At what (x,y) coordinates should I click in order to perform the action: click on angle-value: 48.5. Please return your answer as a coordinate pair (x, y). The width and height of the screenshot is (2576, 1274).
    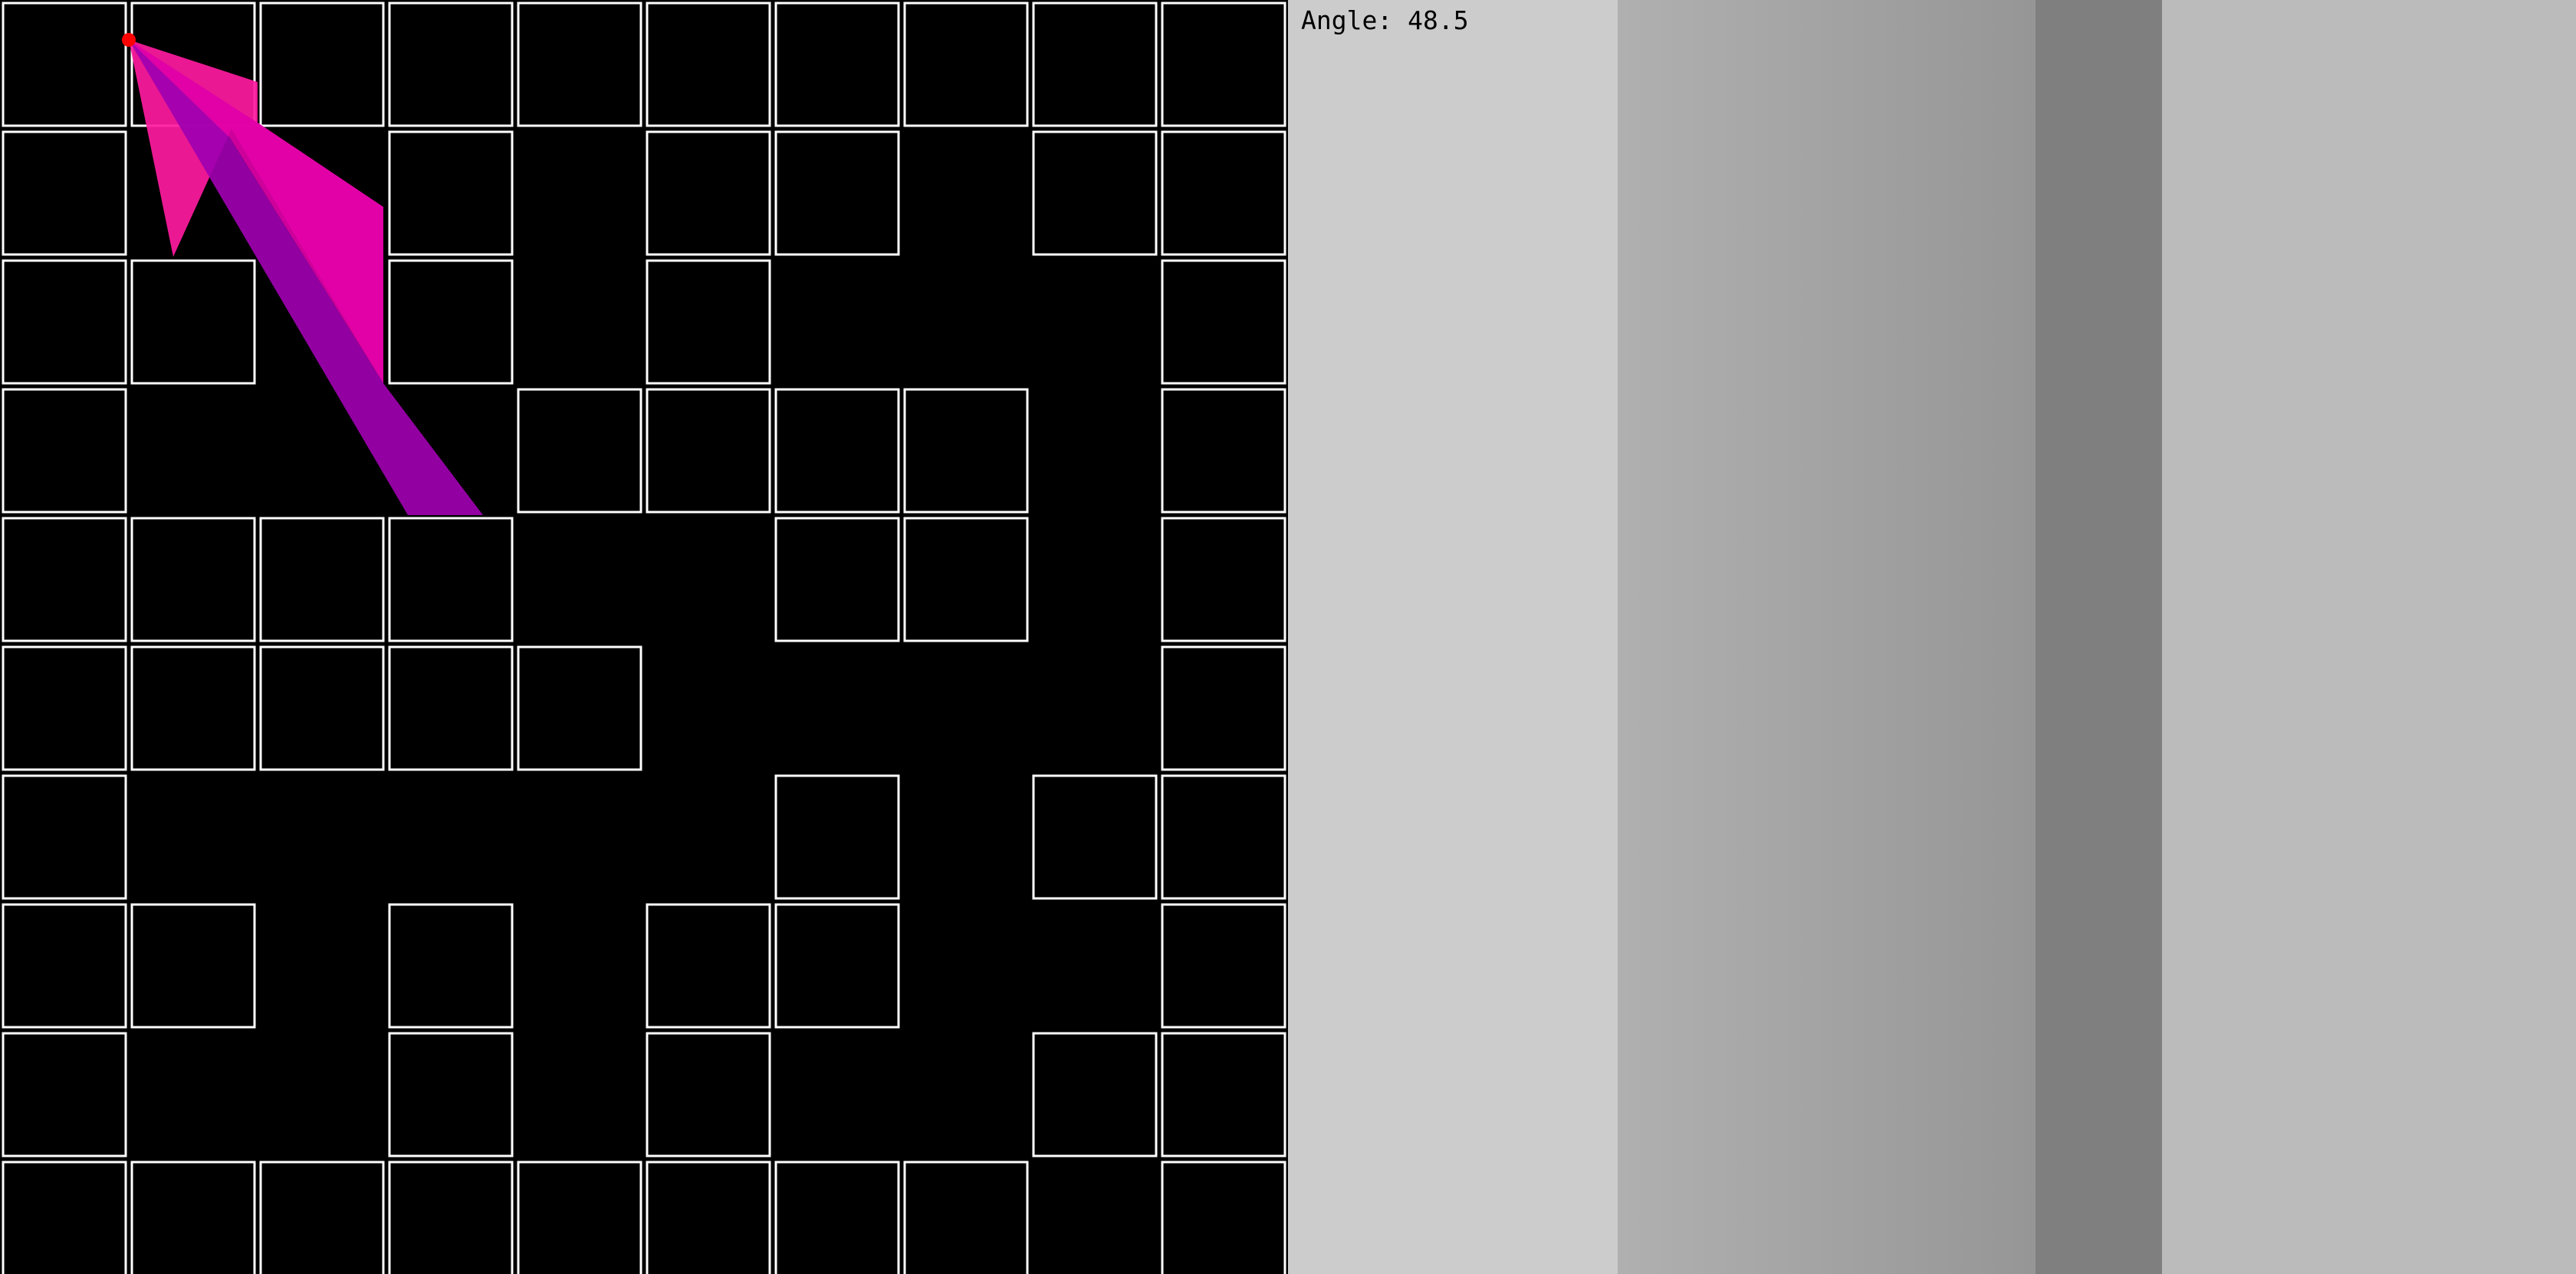
    Looking at the image, I should click on (1439, 20).